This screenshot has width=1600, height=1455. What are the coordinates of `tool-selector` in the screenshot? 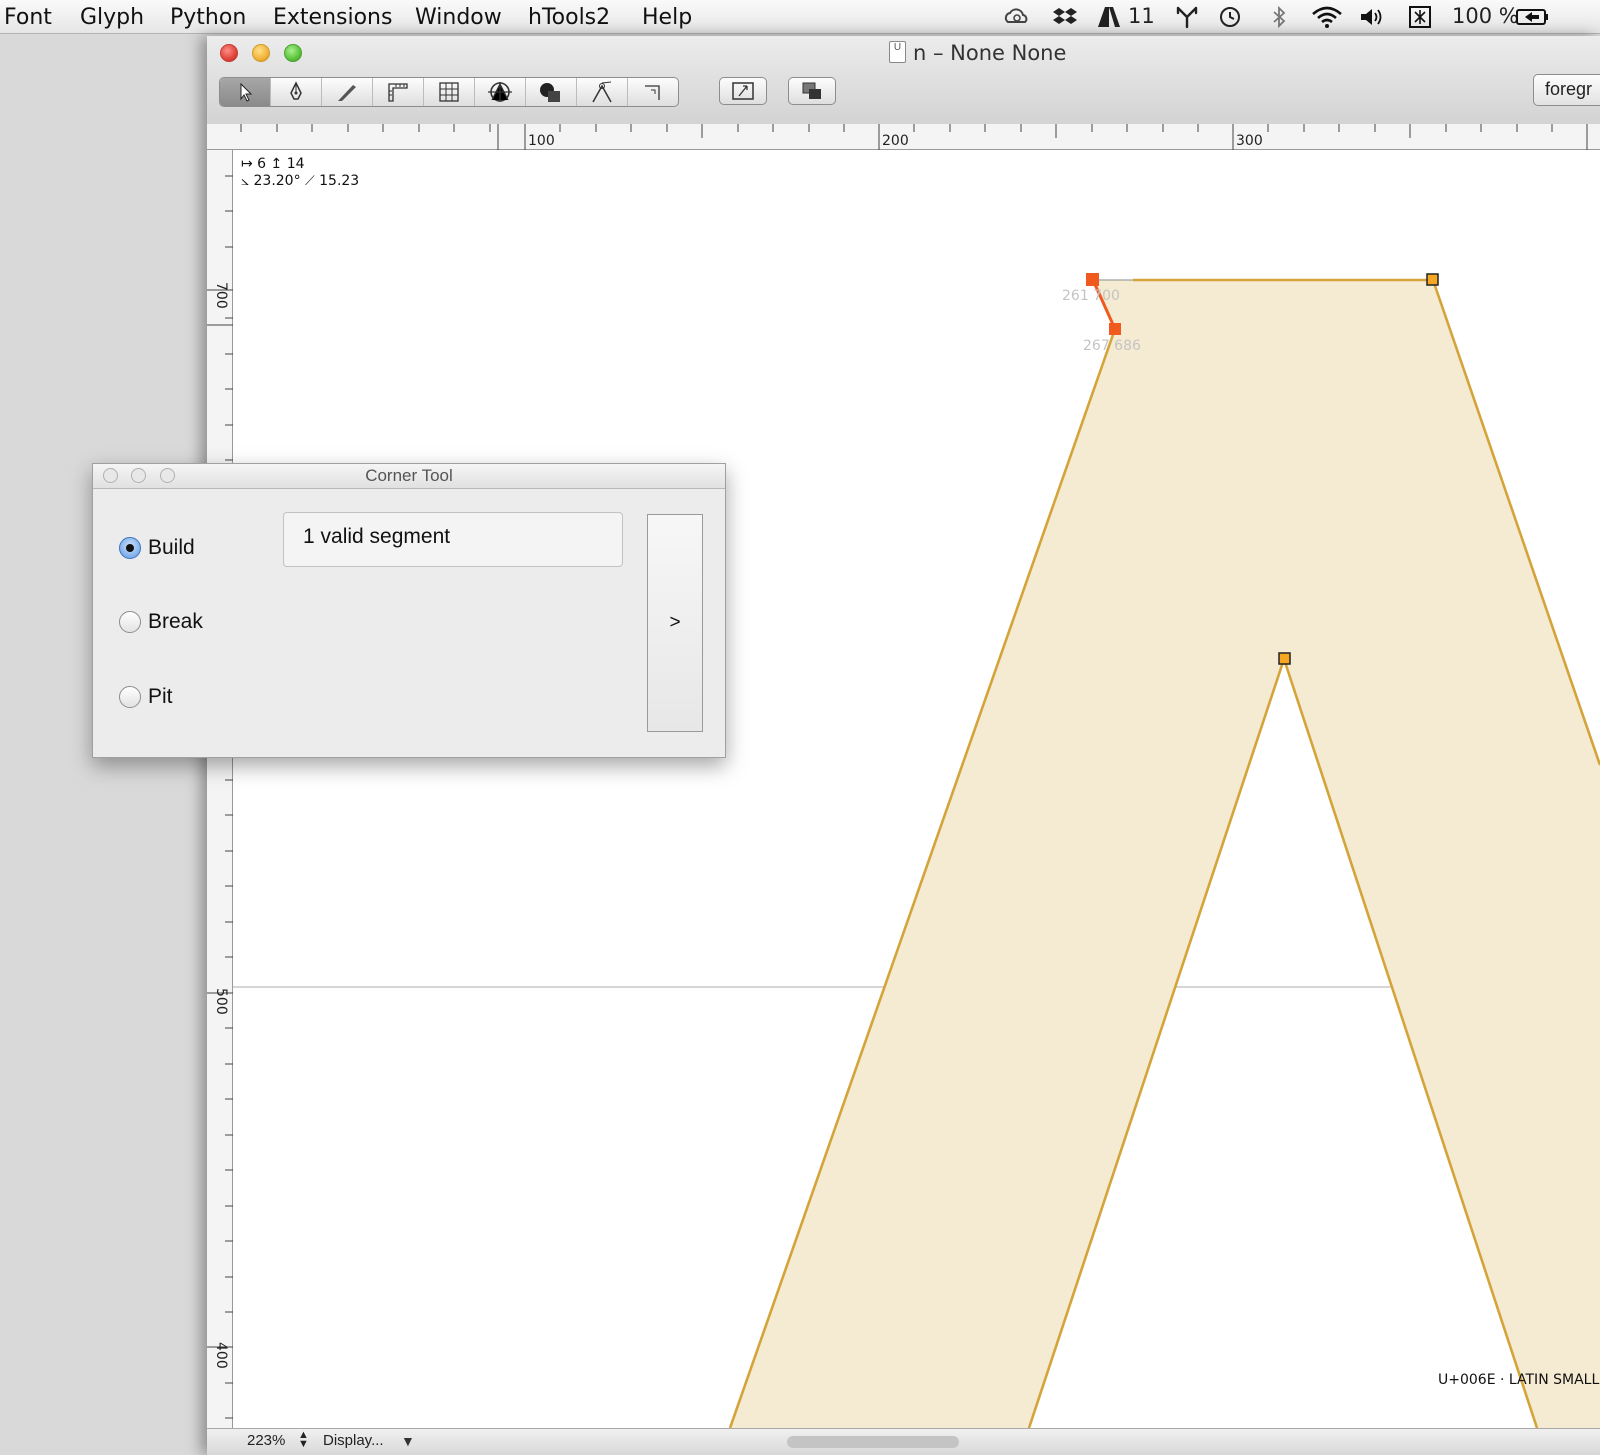 It's located at (449, 92).